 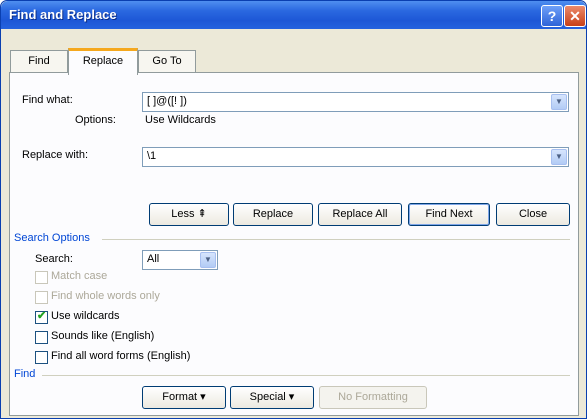 What do you see at coordinates (449, 214) in the screenshot?
I see `find-next-button: Find Next` at bounding box center [449, 214].